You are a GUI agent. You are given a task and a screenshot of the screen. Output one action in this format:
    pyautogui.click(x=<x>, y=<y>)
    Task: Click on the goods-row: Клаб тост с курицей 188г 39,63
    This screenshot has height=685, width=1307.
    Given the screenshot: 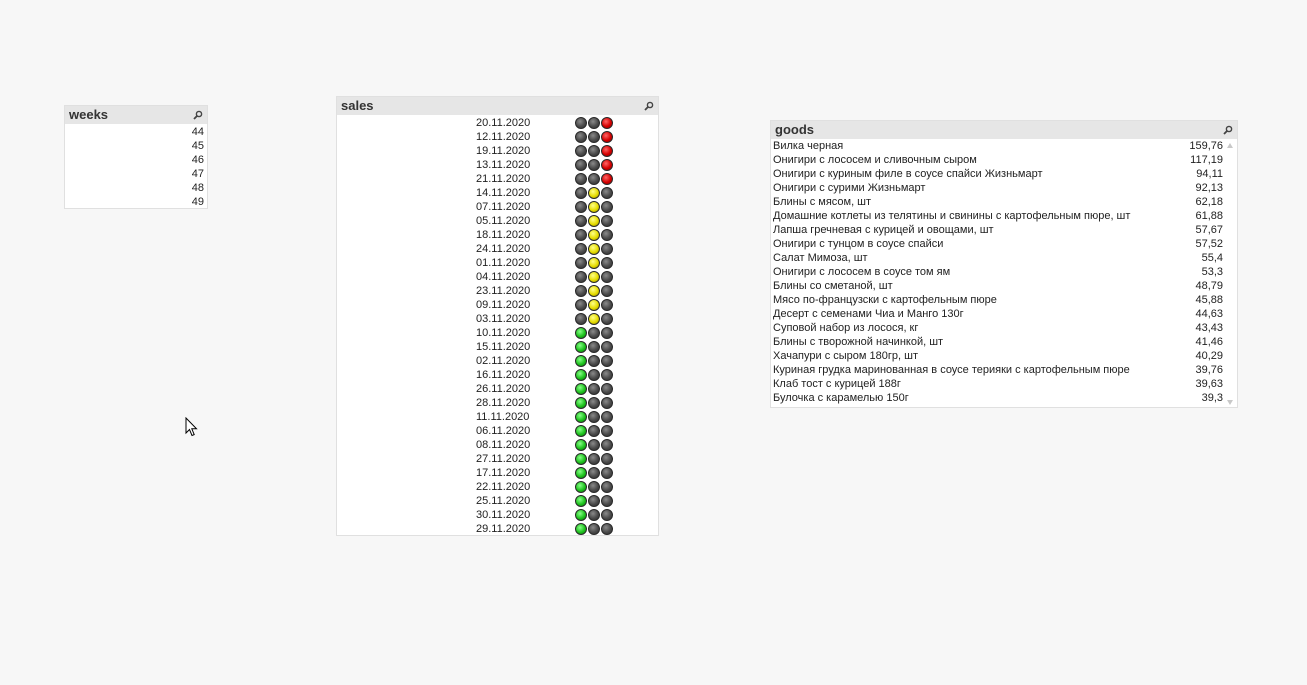 What is the action you would take?
    pyautogui.click(x=1004, y=384)
    